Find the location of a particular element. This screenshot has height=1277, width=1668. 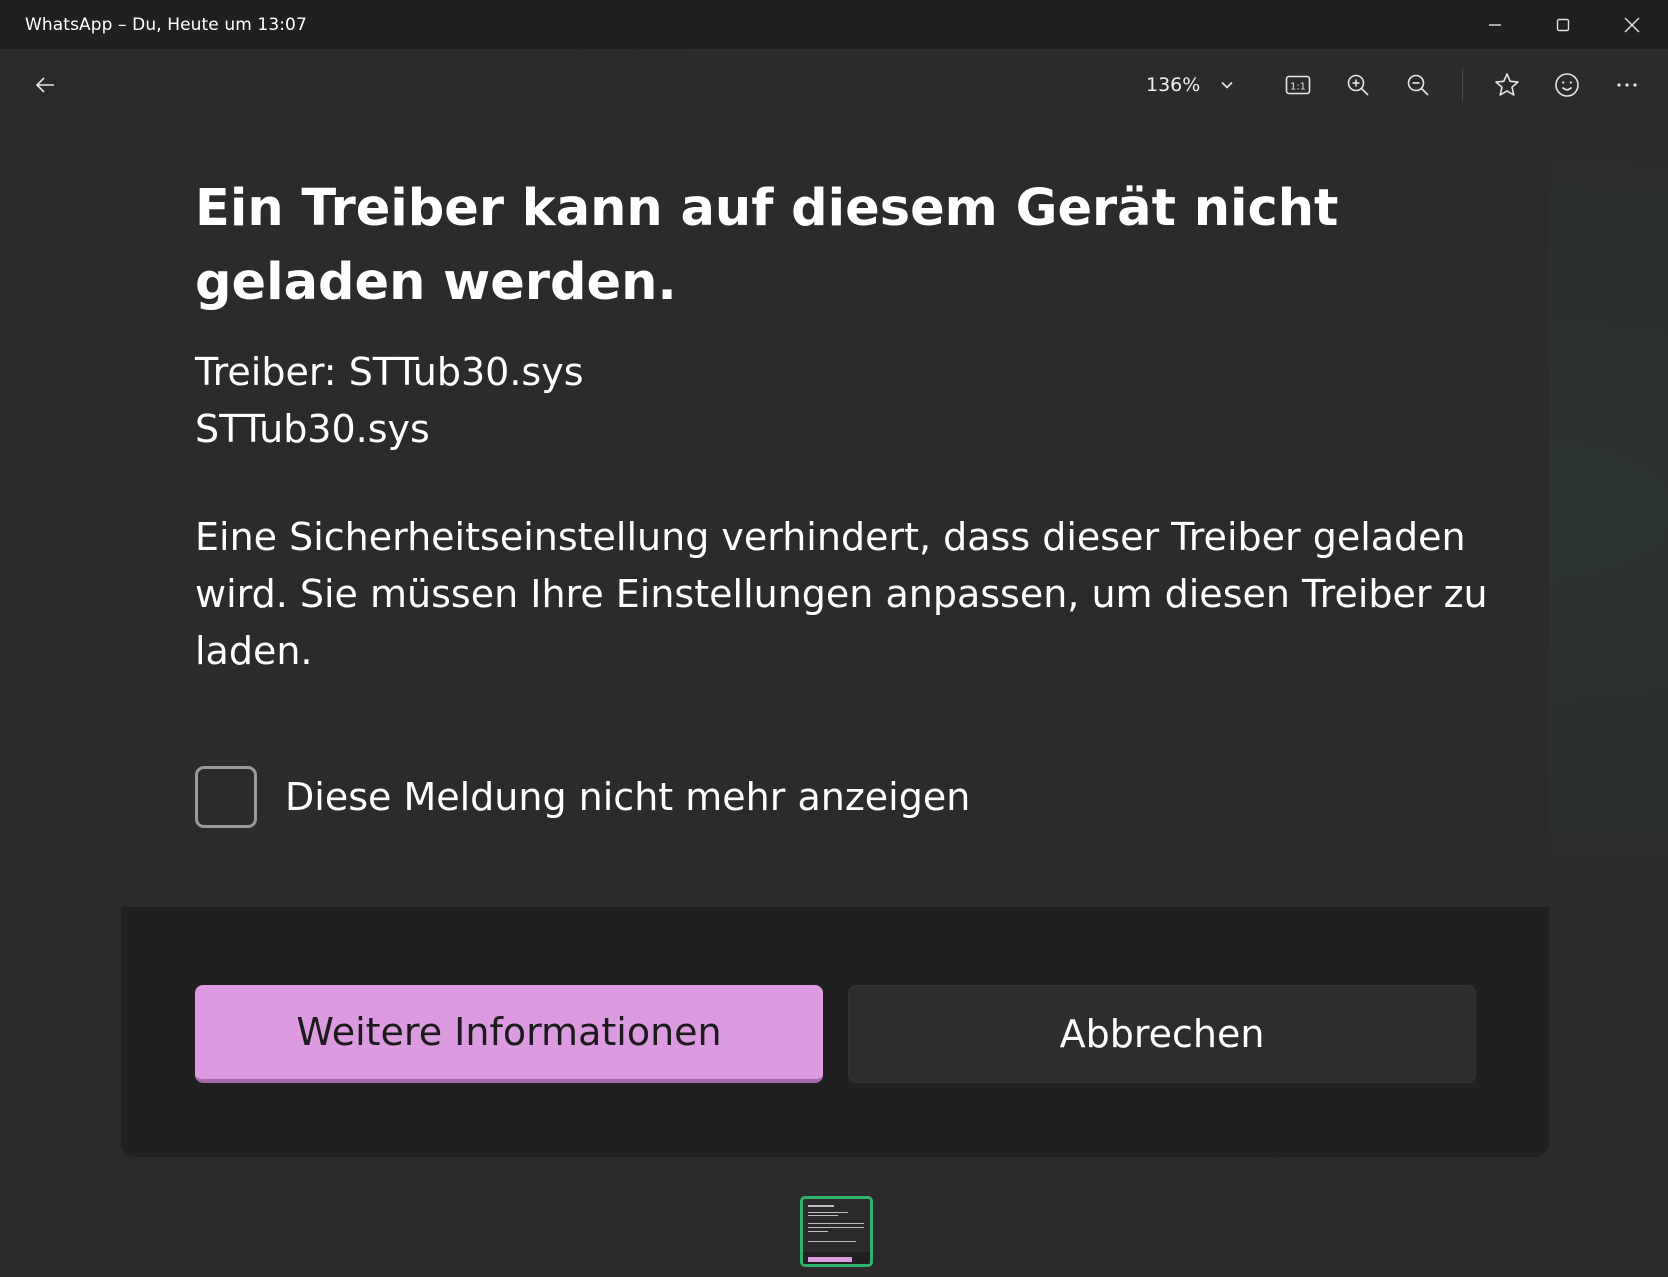

favorite-button is located at coordinates (1507, 85).